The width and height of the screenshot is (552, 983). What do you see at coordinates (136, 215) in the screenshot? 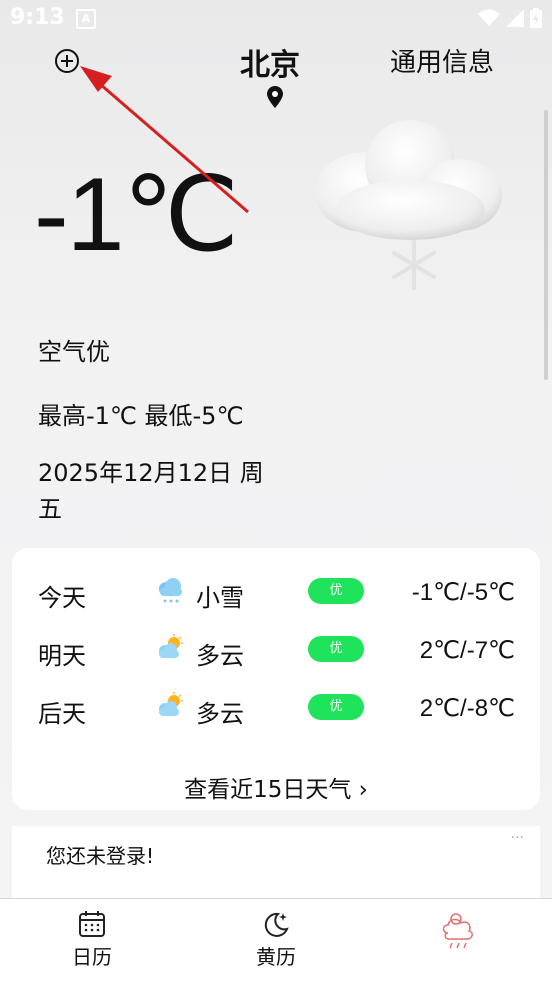
I see `current-temperature: -1℃` at bounding box center [136, 215].